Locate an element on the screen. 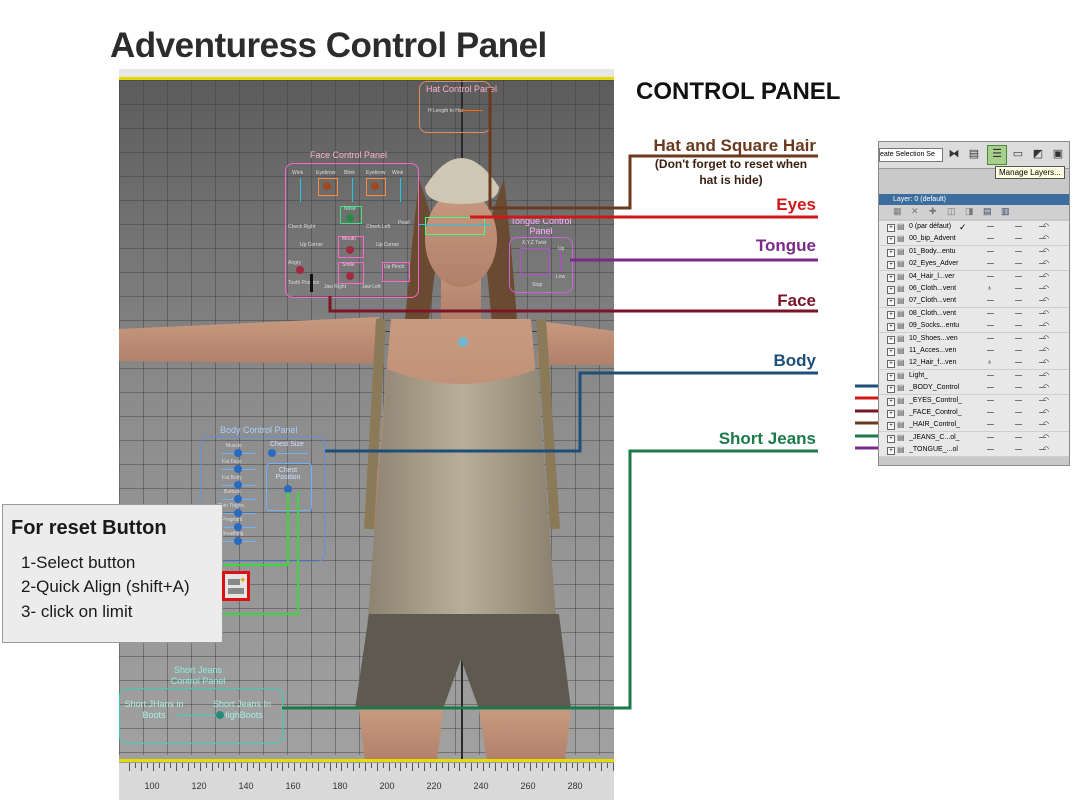 This screenshot has height=800, width=1083. layer-row: + ▤ 0 (par défaut) ✓ — — — ◠ is located at coordinates (974, 227).